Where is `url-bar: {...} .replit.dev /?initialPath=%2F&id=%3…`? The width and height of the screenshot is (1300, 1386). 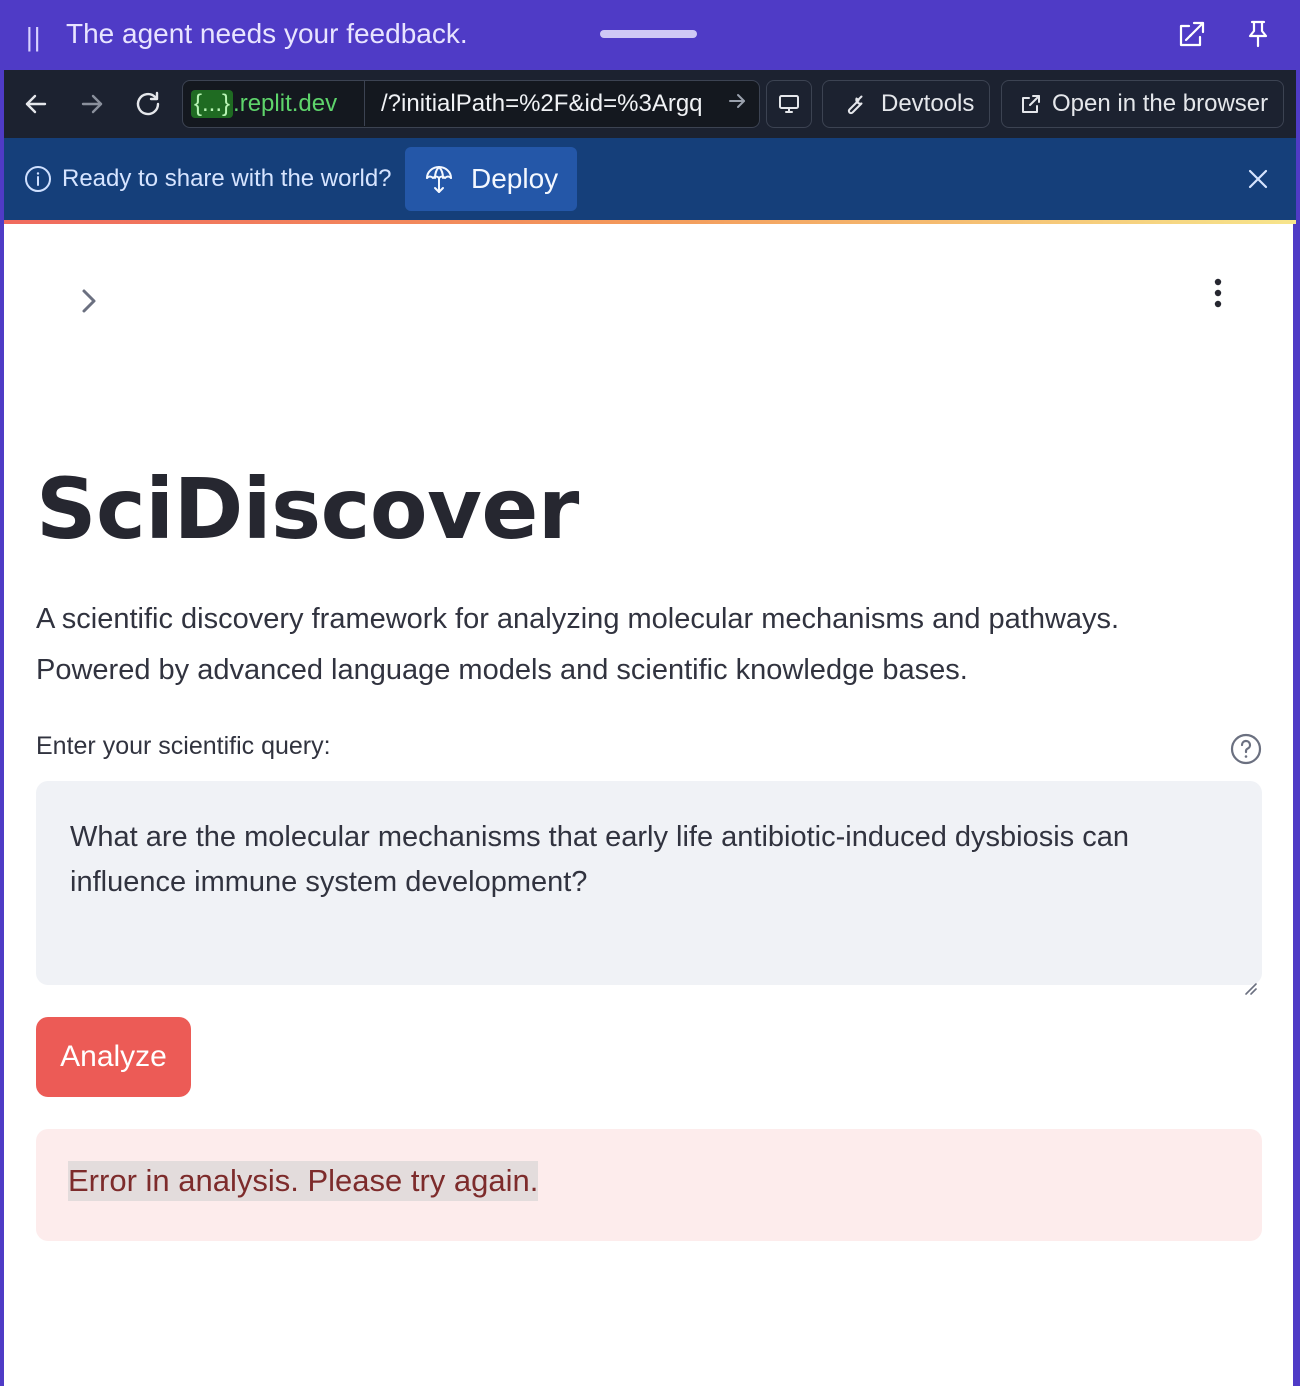
url-bar: {...} .replit.dev /?initialPath=%2F&id=%3… is located at coordinates (471, 104).